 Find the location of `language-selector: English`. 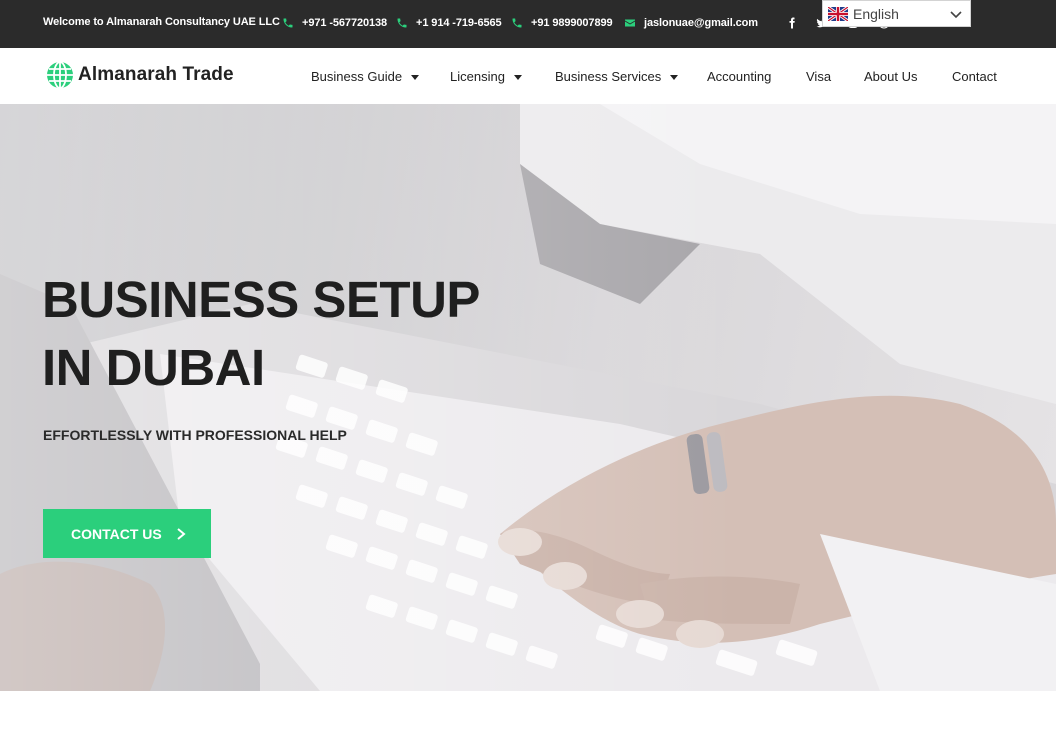

language-selector: English is located at coordinates (896, 13).